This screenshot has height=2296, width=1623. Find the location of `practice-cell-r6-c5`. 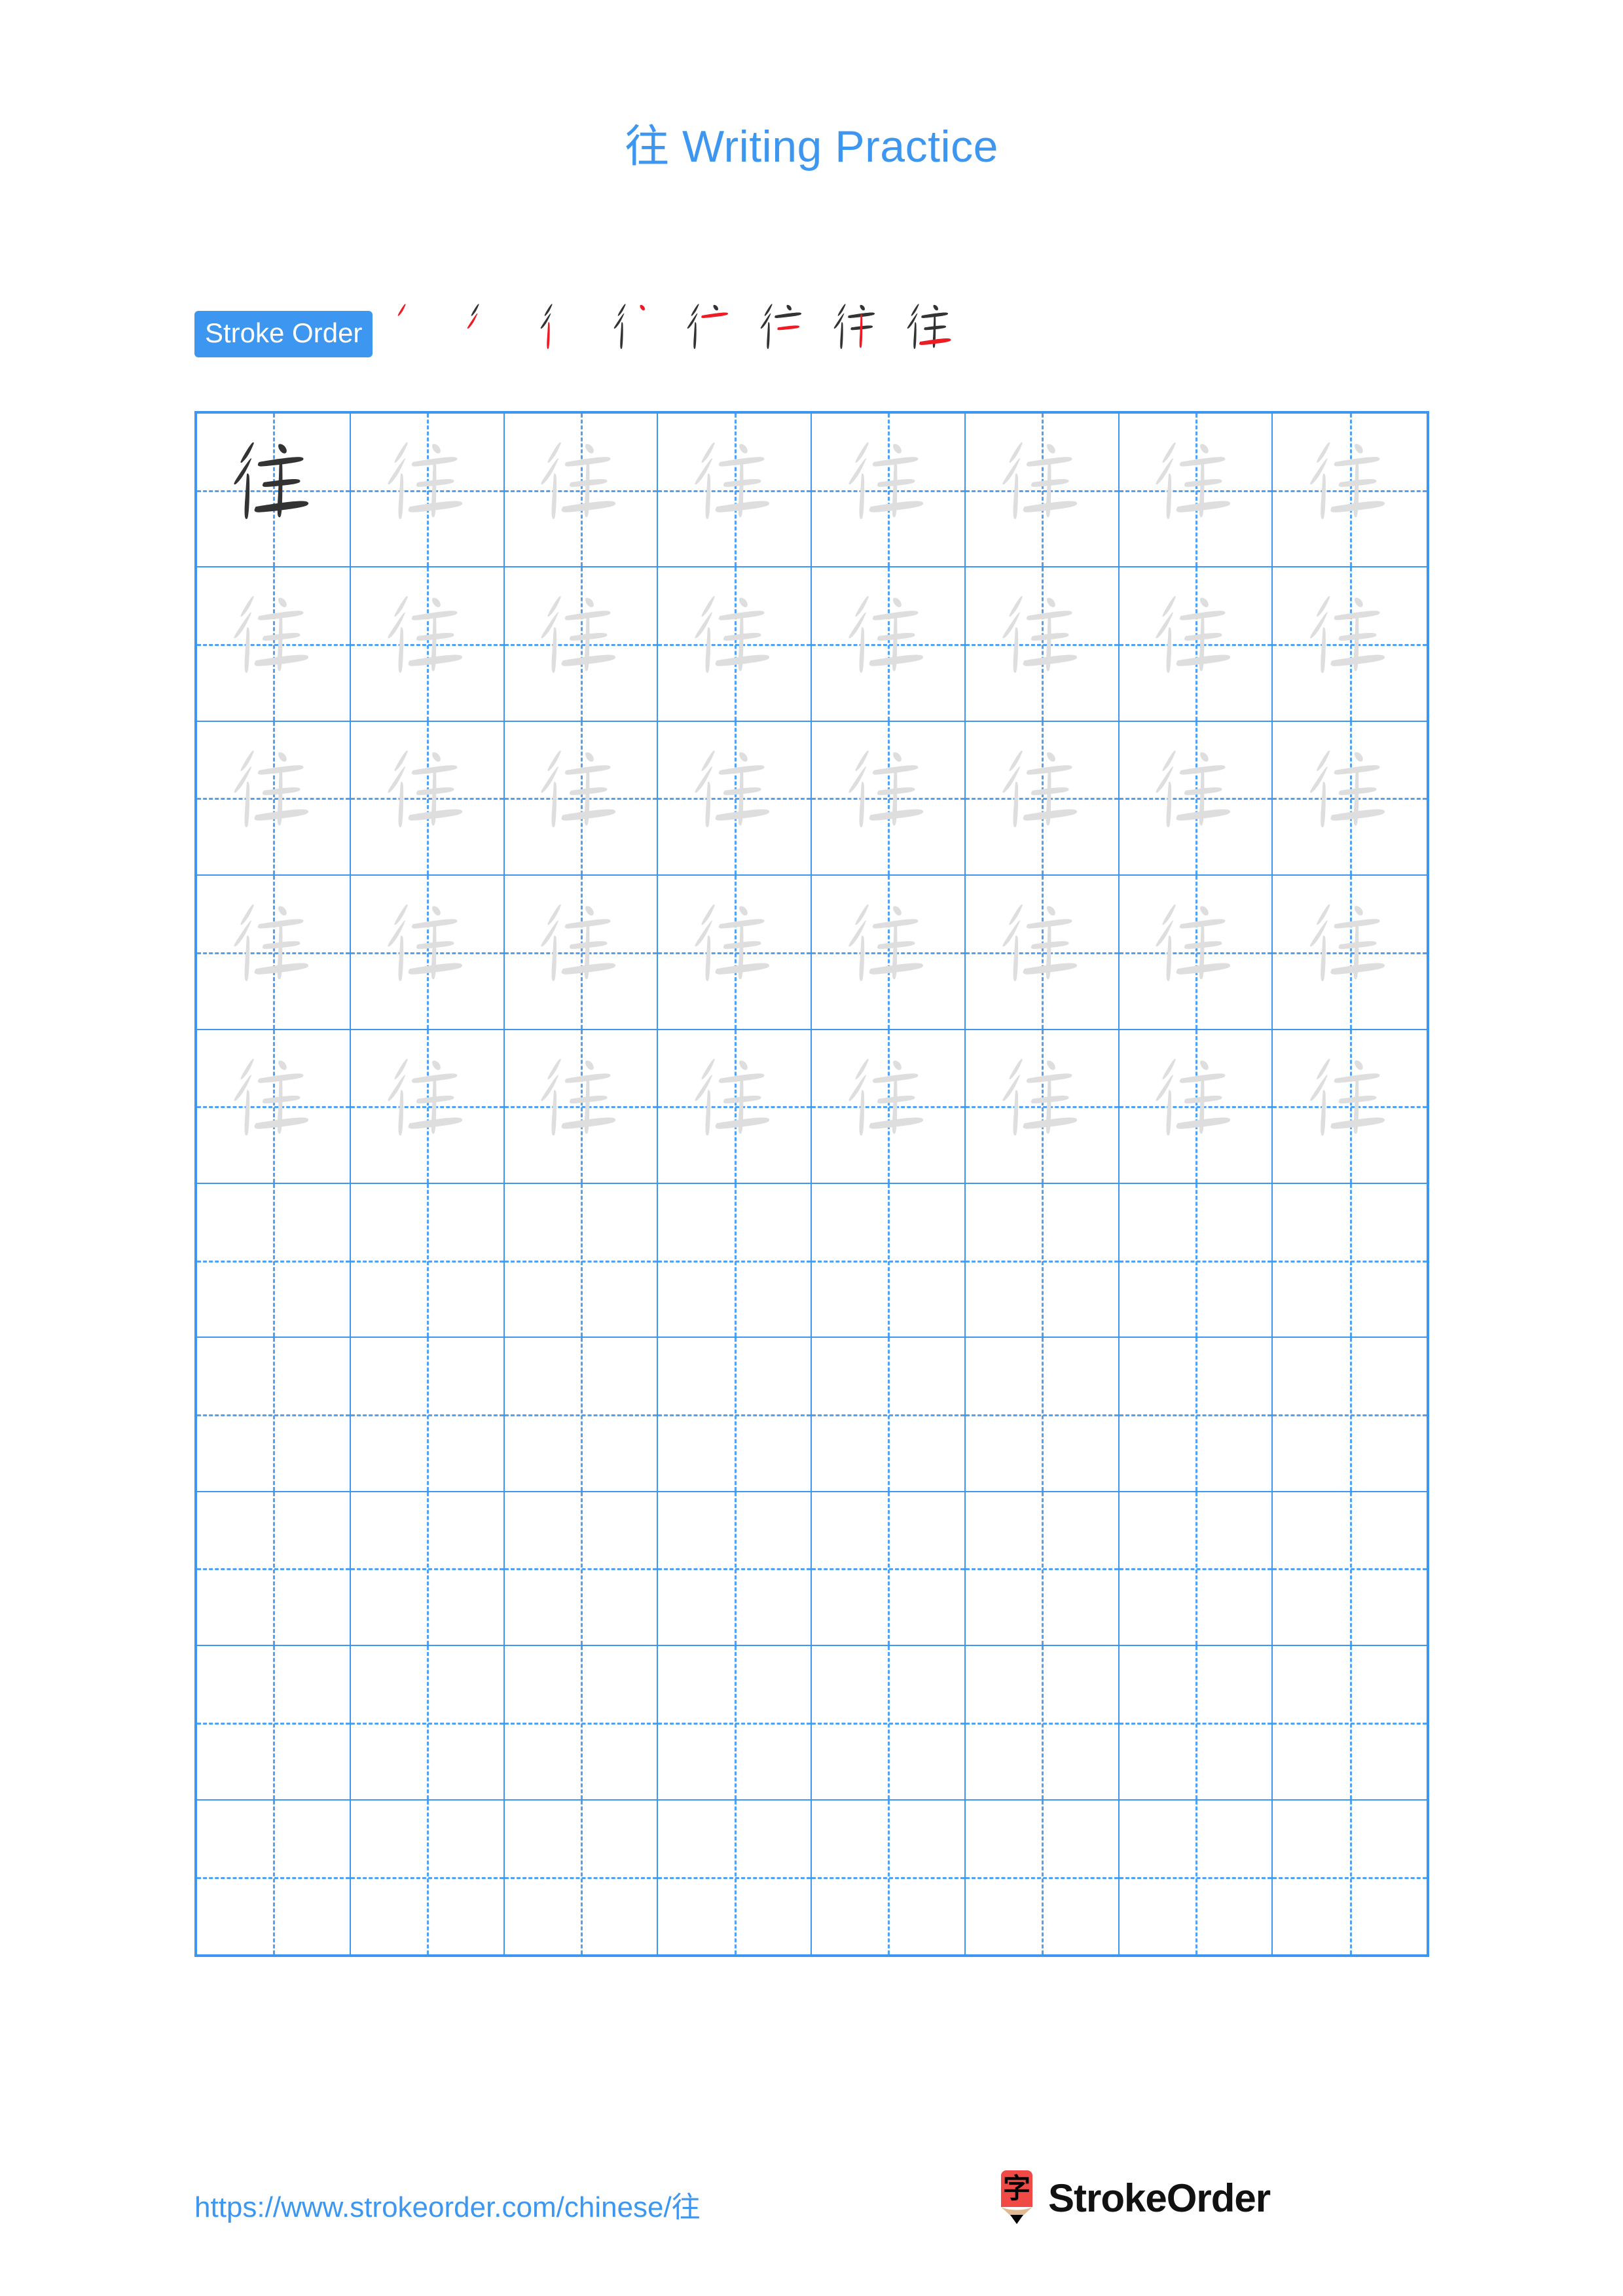

practice-cell-r6-c5 is located at coordinates (889, 1260).